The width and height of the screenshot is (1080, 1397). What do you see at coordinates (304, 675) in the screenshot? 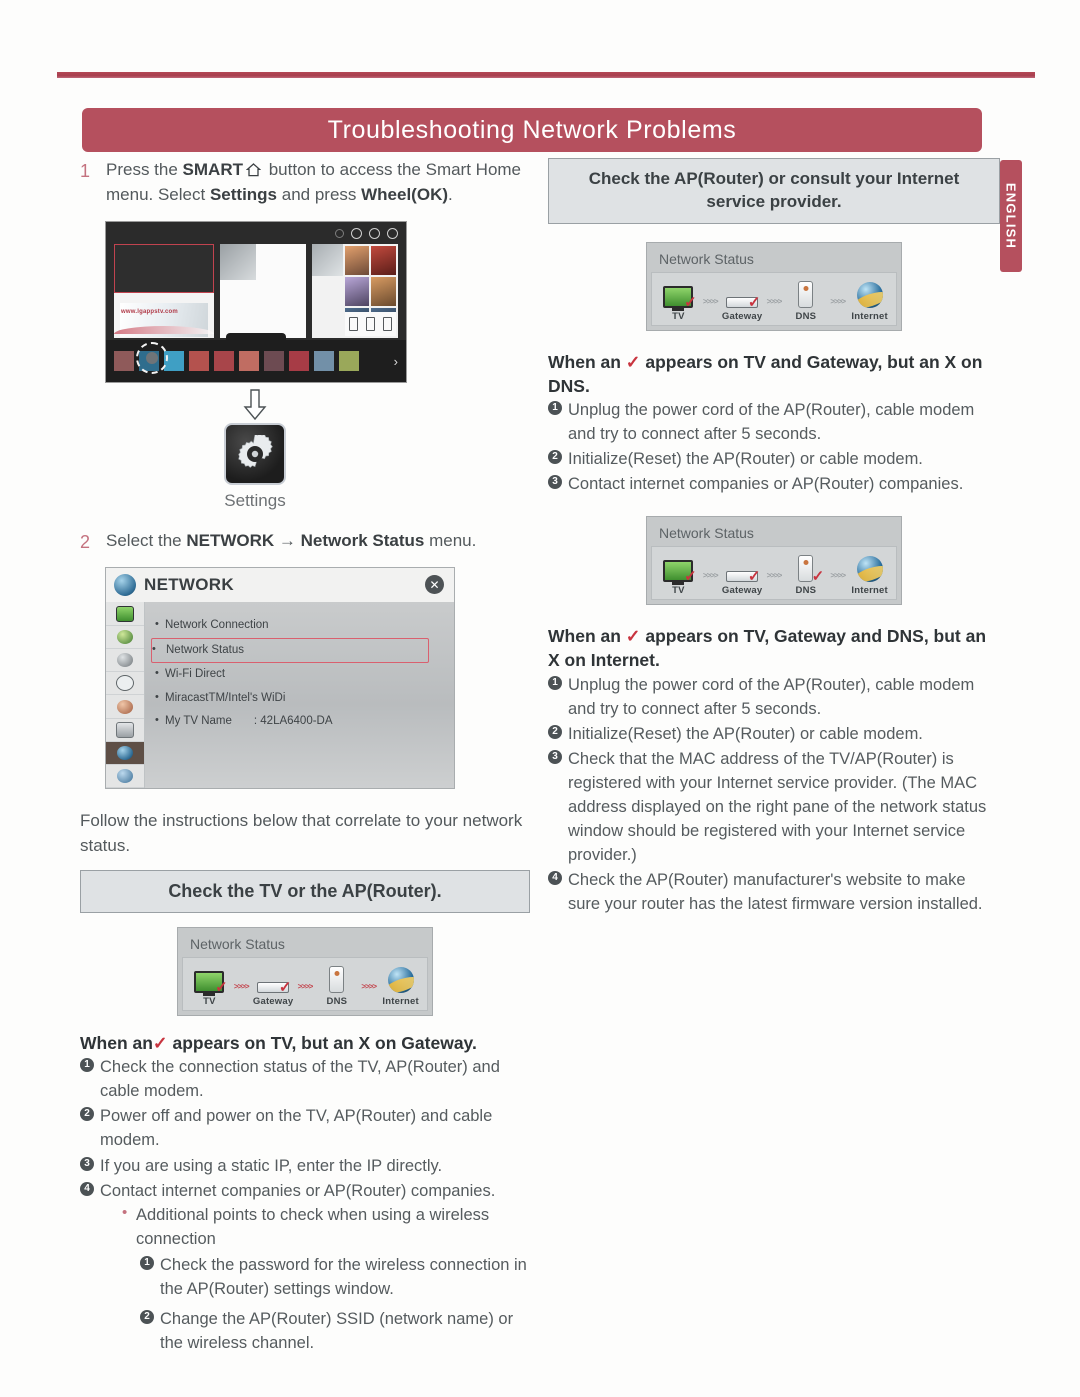
I see `menu-item-wifi-direct: Wi-Fi Direct` at bounding box center [304, 675].